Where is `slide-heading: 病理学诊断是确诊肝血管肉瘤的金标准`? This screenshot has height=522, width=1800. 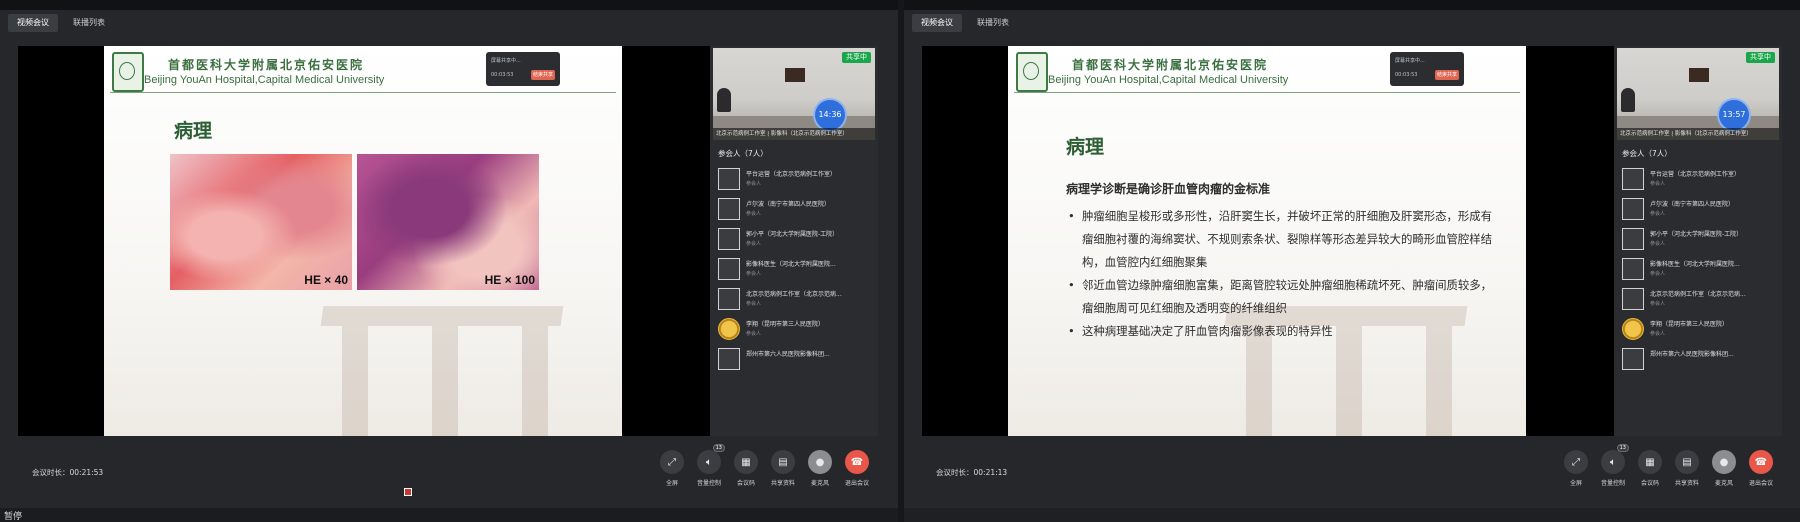 slide-heading: 病理学诊断是确诊肝血管肉瘤的金标准 is located at coordinates (1168, 189).